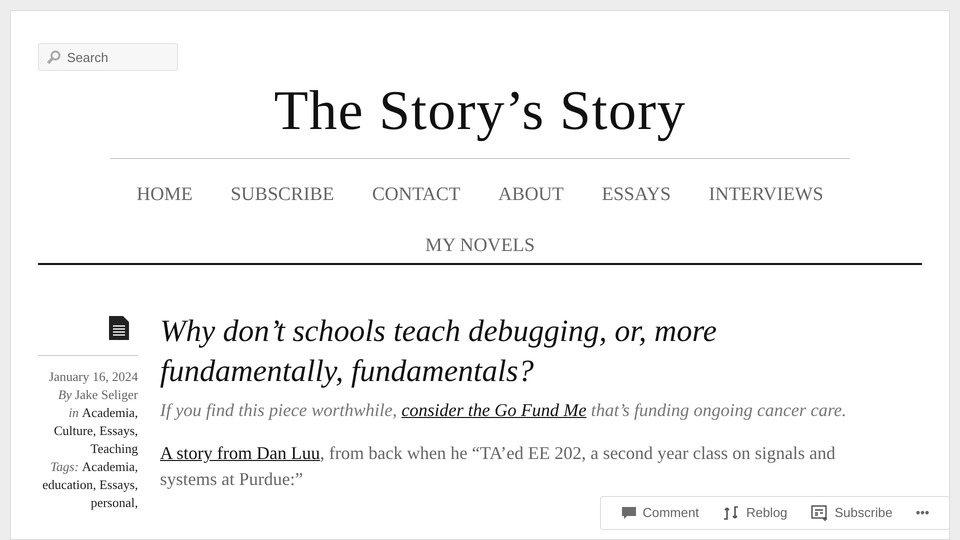 This screenshot has width=960, height=540. I want to click on subscribe-button: Subscribe, so click(851, 513).